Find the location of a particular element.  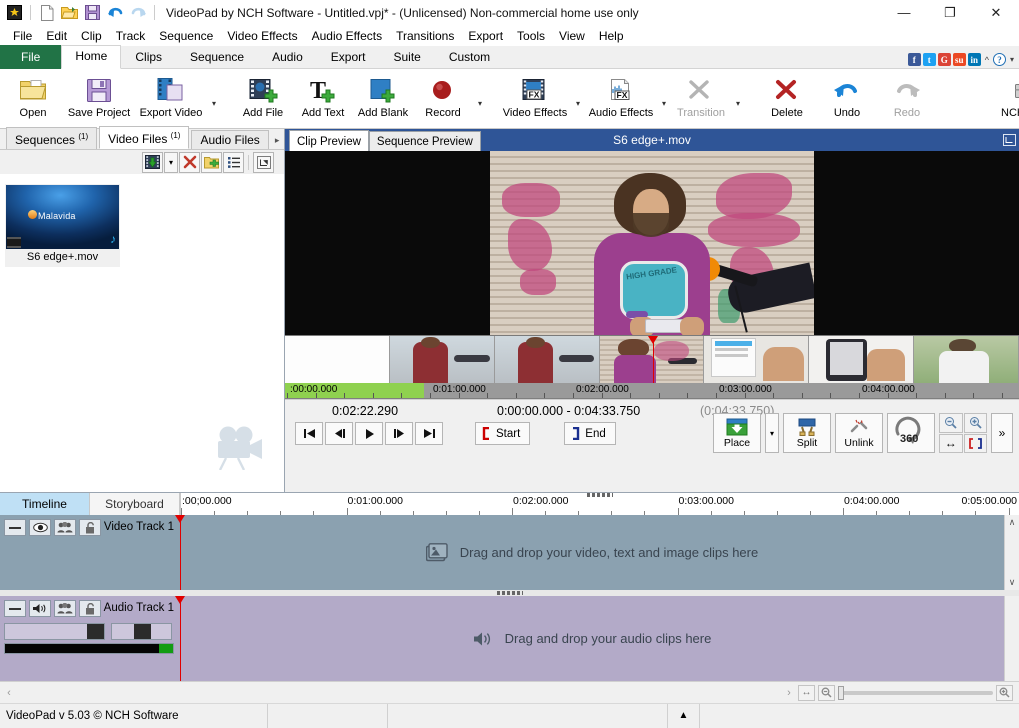

tab-clip-preview: Clip Preview is located at coordinates (329, 140).